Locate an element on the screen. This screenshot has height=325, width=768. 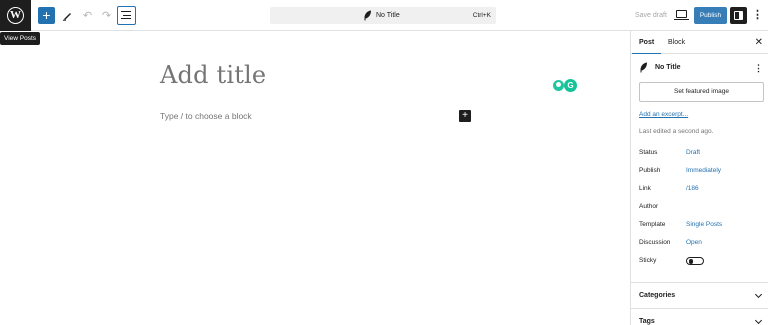
grammarly-icon: G is located at coordinates (570, 85).